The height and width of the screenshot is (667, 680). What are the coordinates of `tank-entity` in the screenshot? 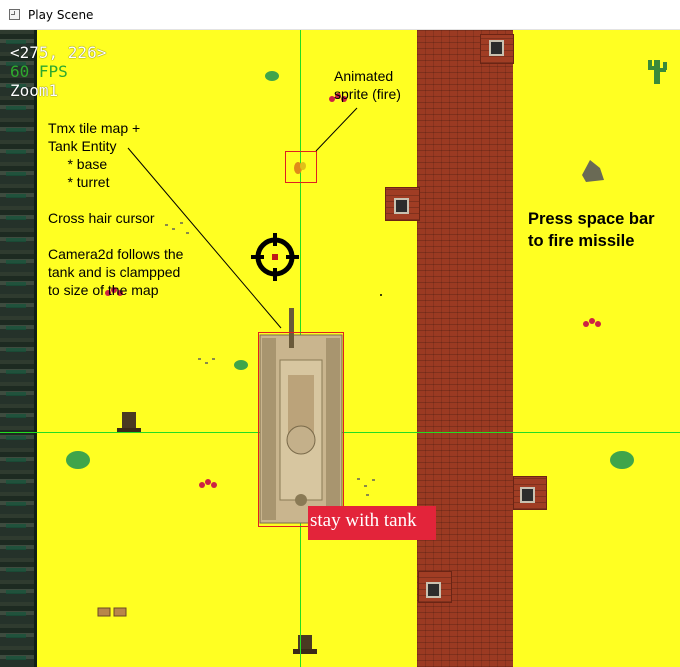 It's located at (301, 416).